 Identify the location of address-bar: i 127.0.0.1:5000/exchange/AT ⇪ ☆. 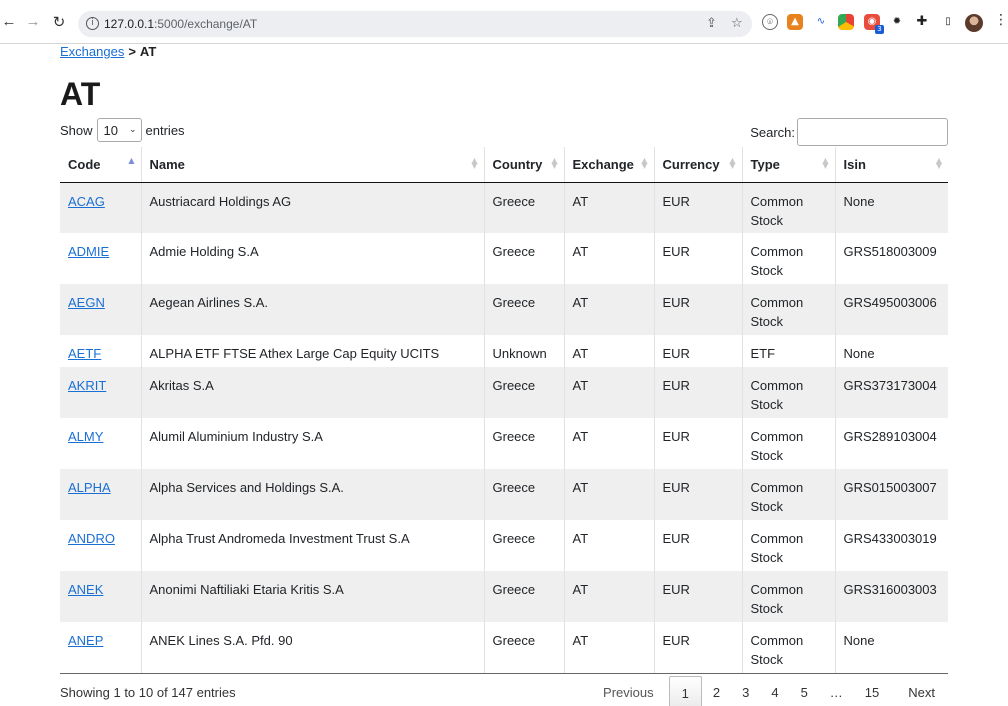
(415, 24).